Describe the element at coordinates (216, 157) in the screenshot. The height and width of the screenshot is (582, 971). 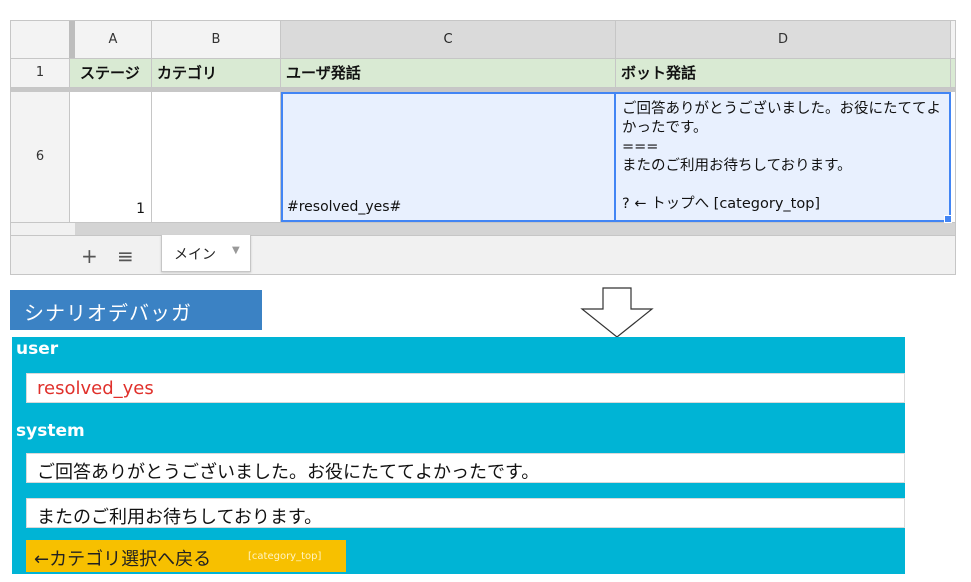
I see `cell-category` at that location.